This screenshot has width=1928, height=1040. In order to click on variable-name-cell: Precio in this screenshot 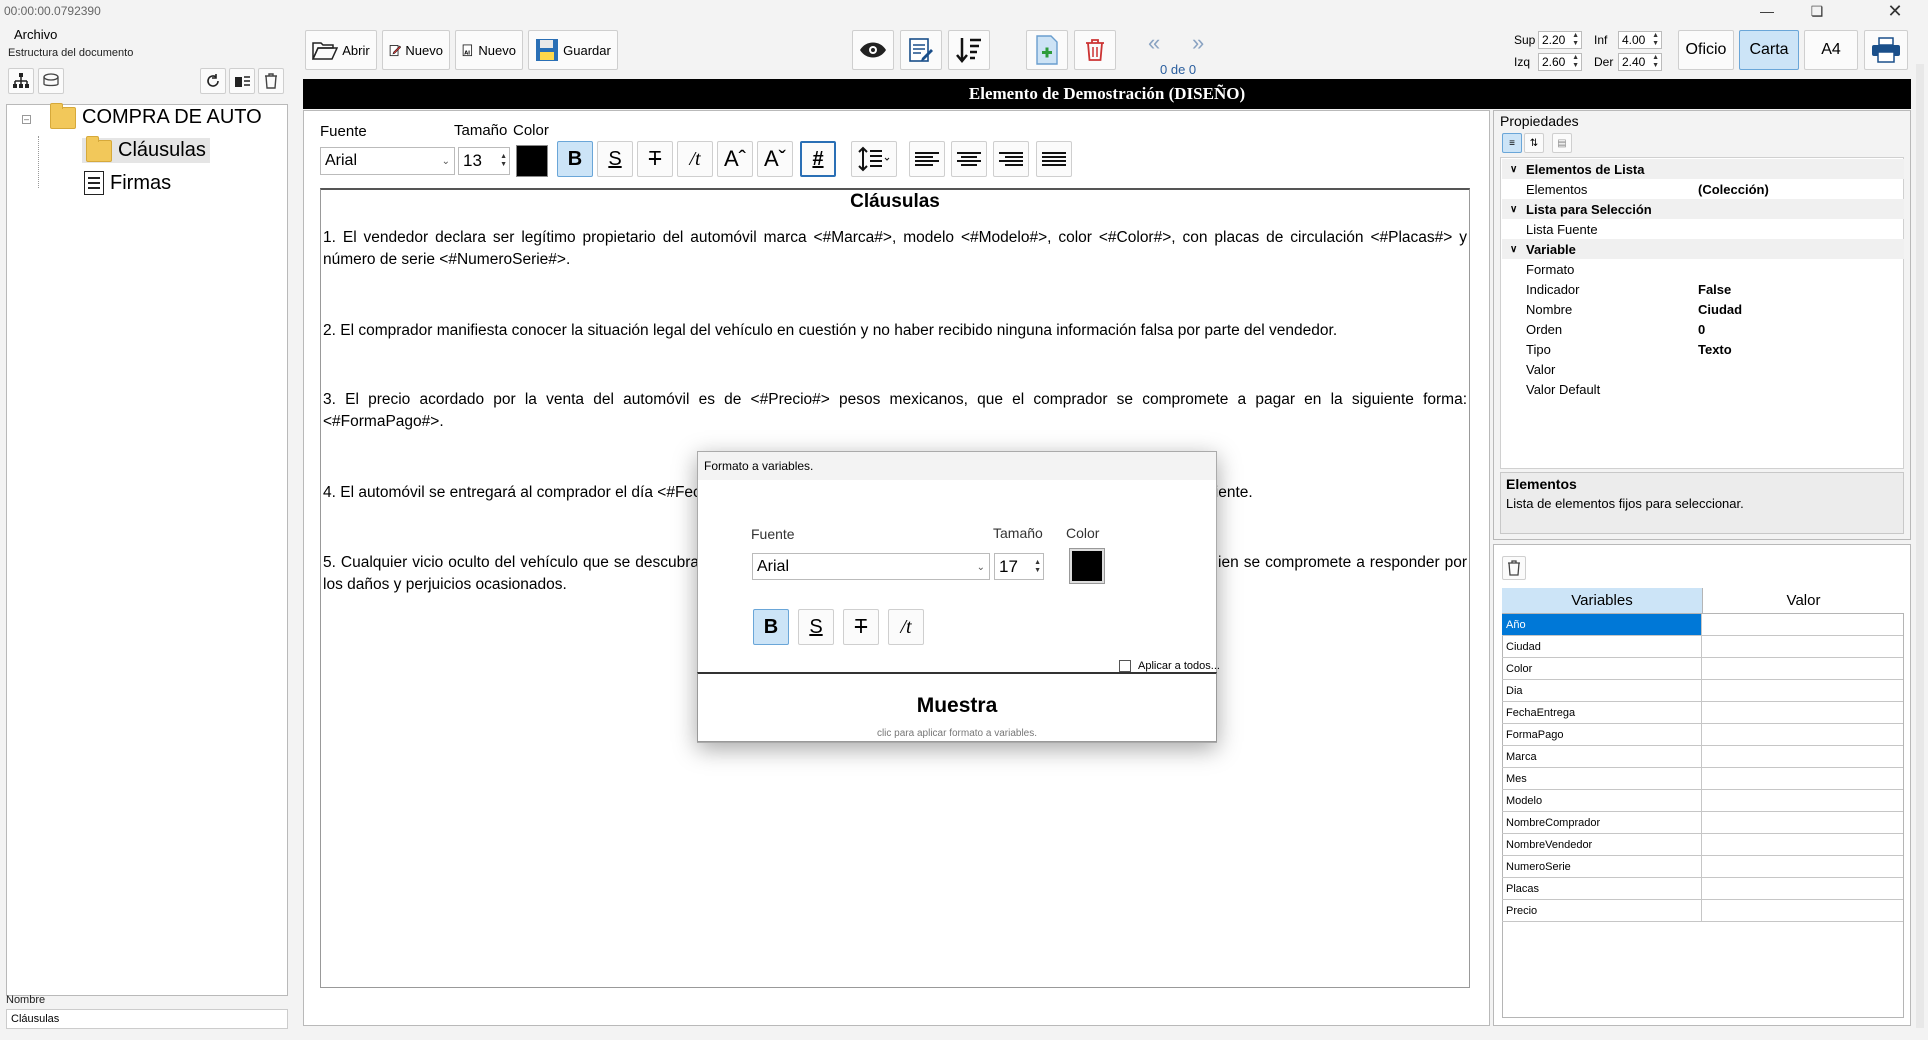, I will do `click(1602, 910)`.